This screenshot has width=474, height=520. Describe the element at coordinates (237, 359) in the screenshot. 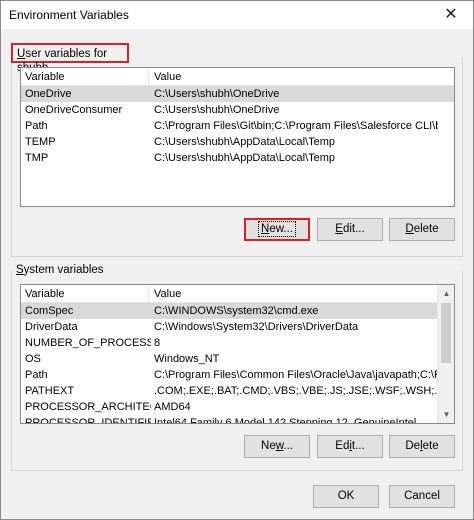

I see `table-row: OS Windows_NT` at that location.